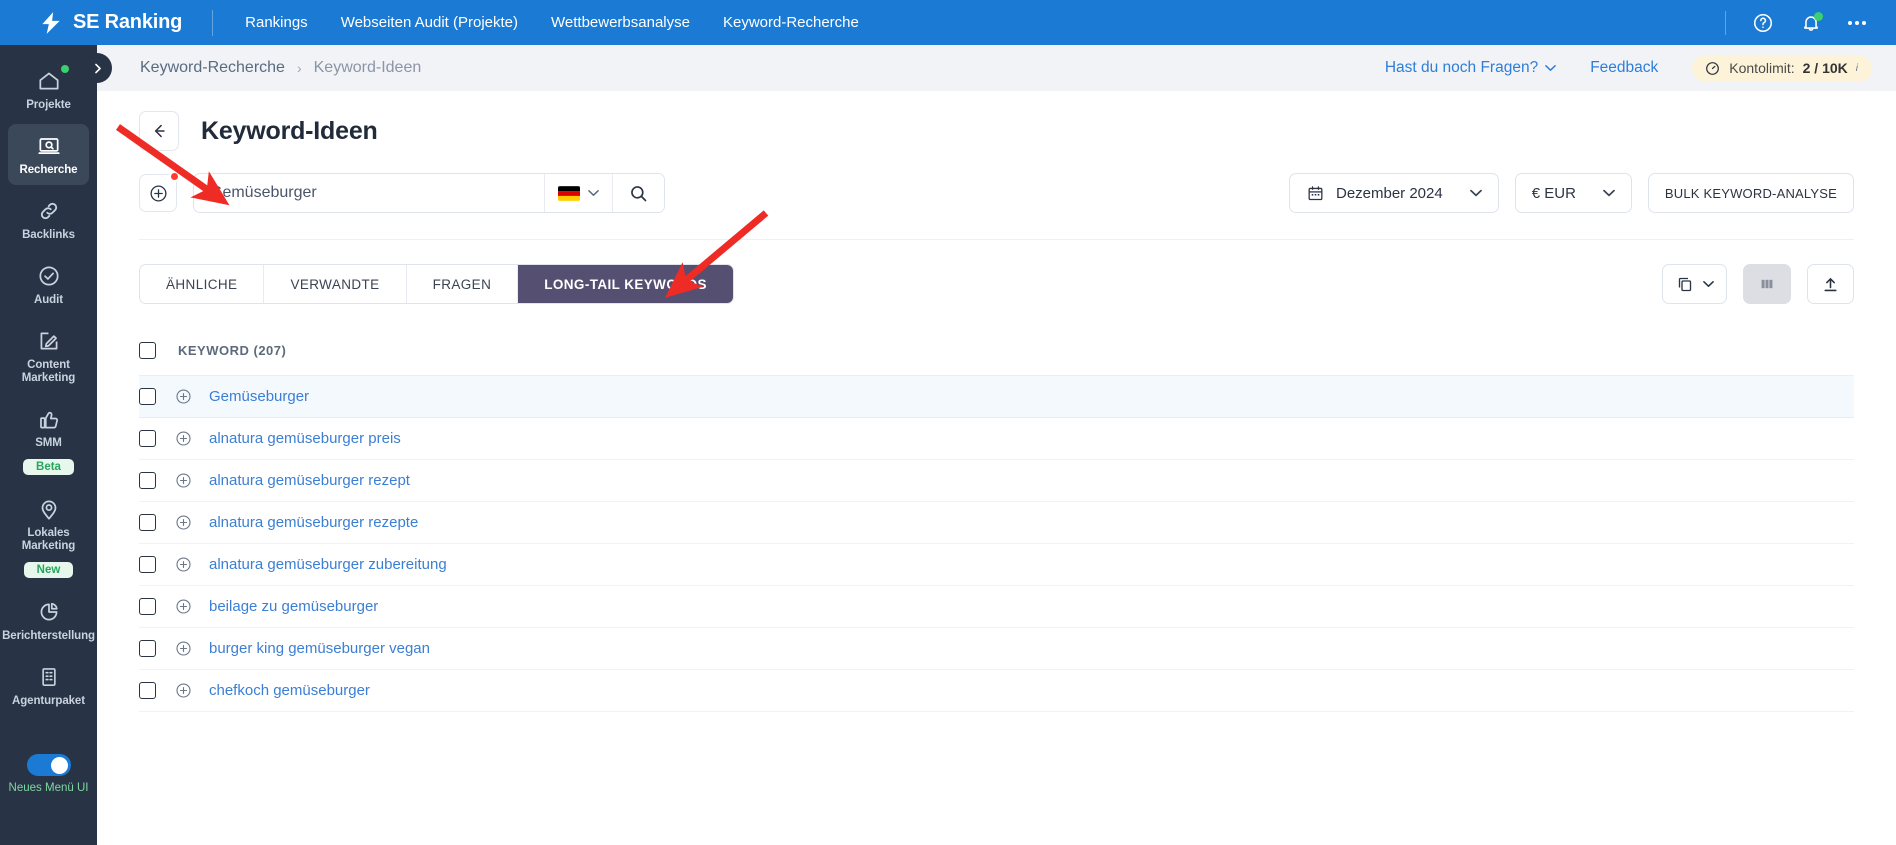 The image size is (1896, 845). Describe the element at coordinates (1763, 23) in the screenshot. I see `help-circle-icon` at that location.